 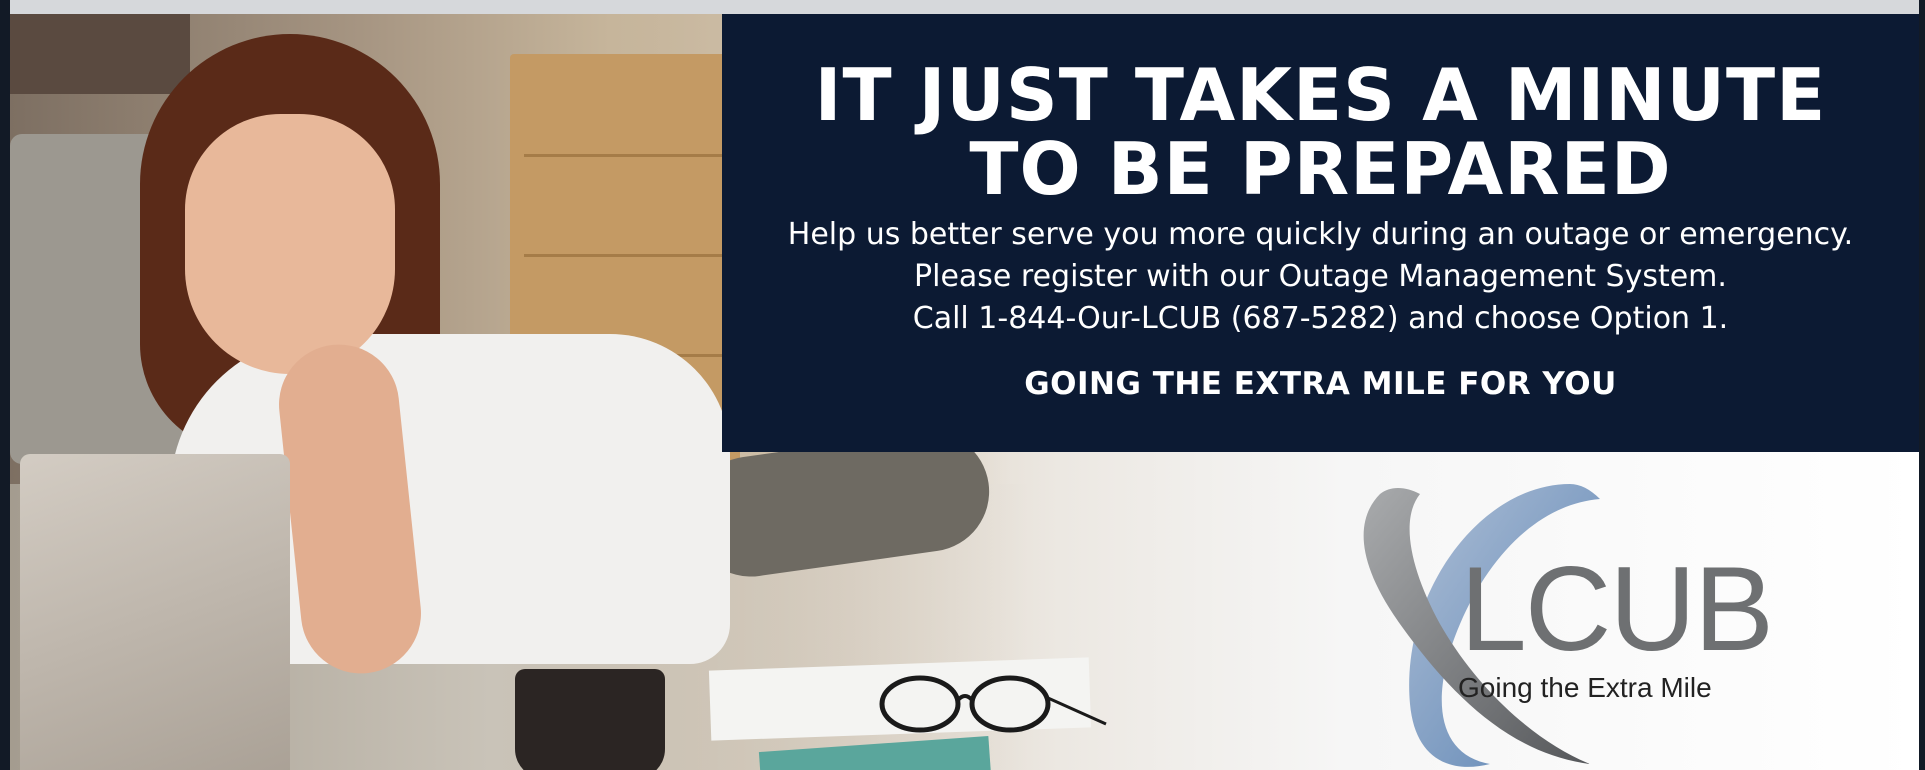 I want to click on eyeglasses-icon, so click(x=993, y=704).